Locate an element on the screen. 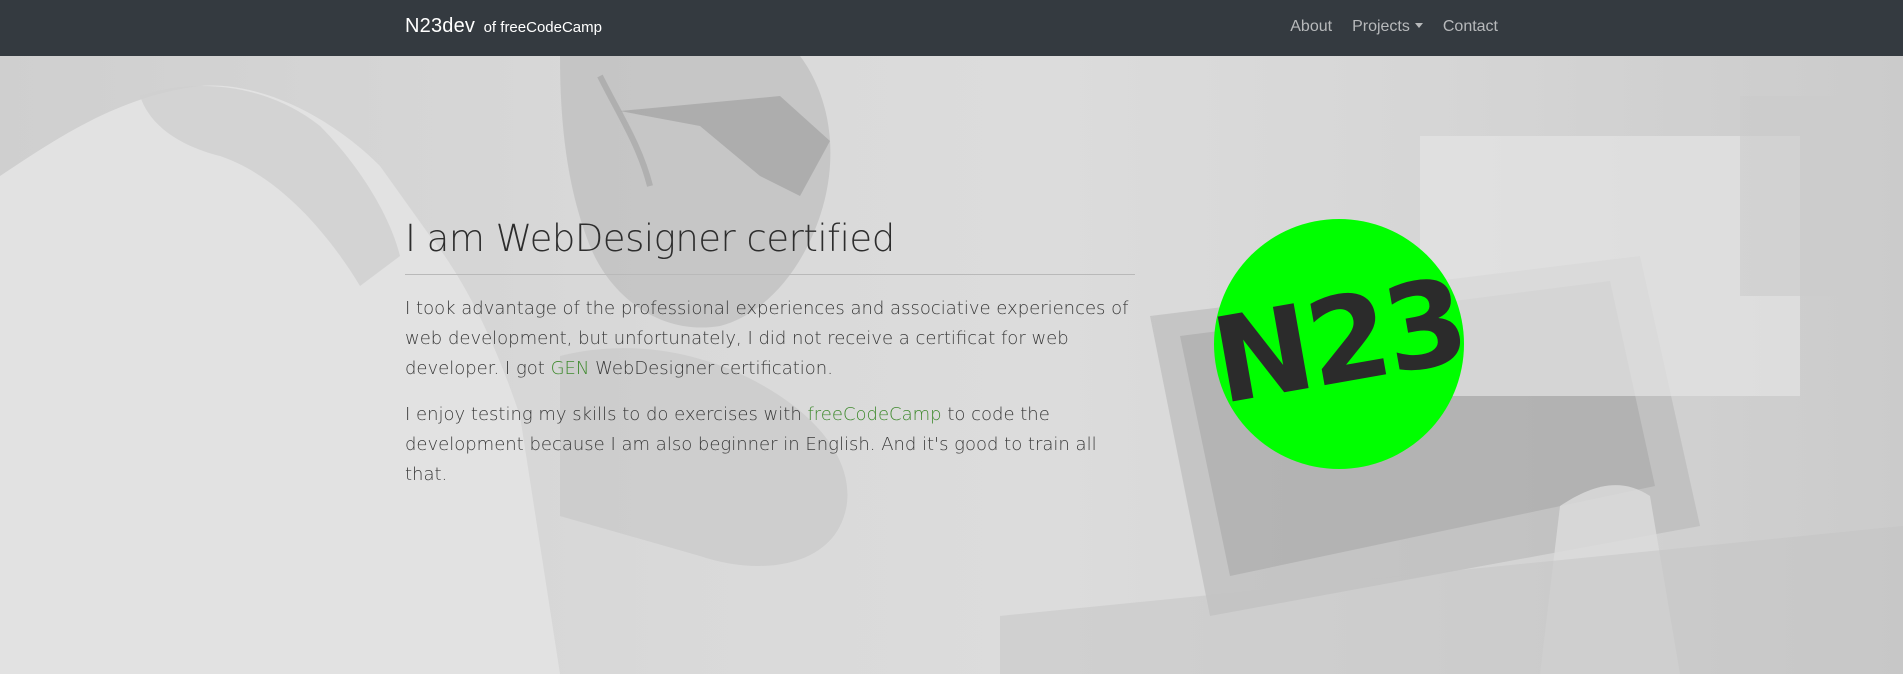 The width and height of the screenshot is (1903, 674). brand-name: N23dev is located at coordinates (440, 26).